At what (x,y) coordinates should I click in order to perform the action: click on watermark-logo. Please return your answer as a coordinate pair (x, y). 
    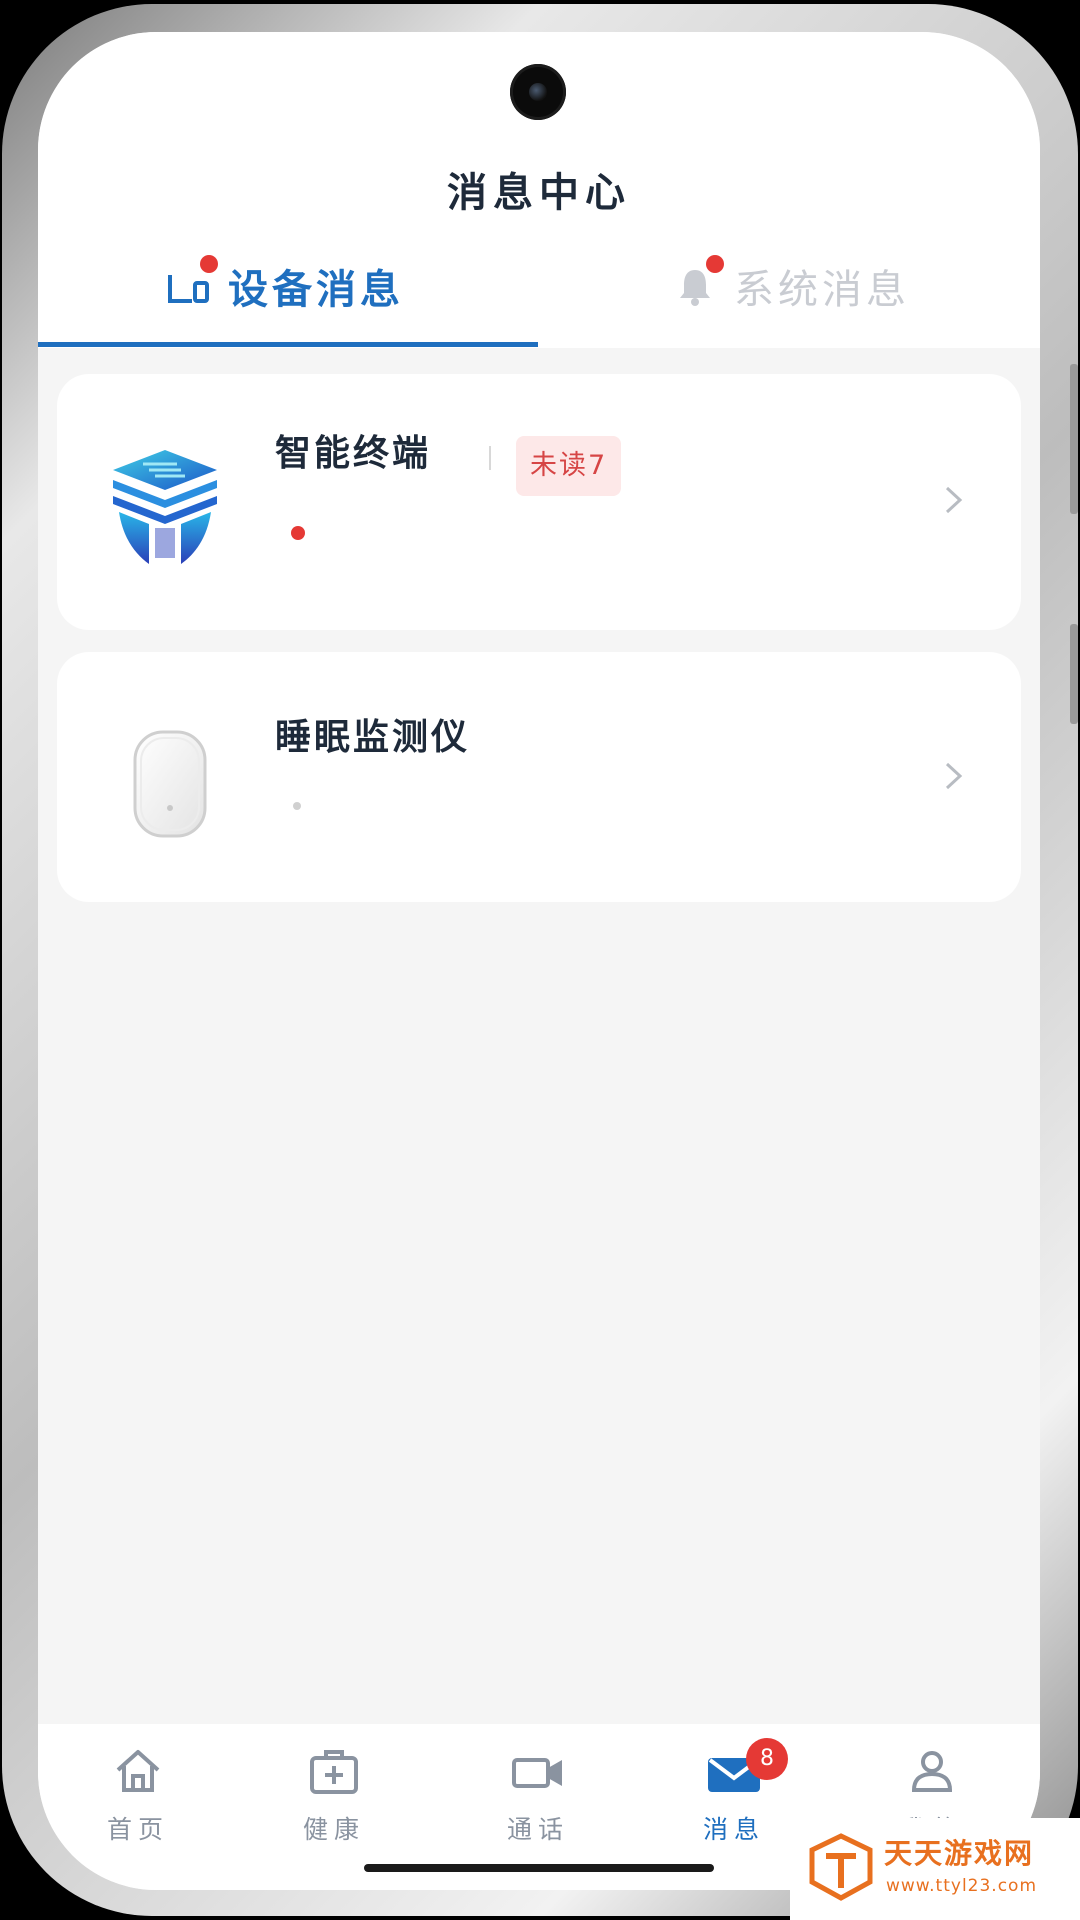
    Looking at the image, I should click on (841, 1867).